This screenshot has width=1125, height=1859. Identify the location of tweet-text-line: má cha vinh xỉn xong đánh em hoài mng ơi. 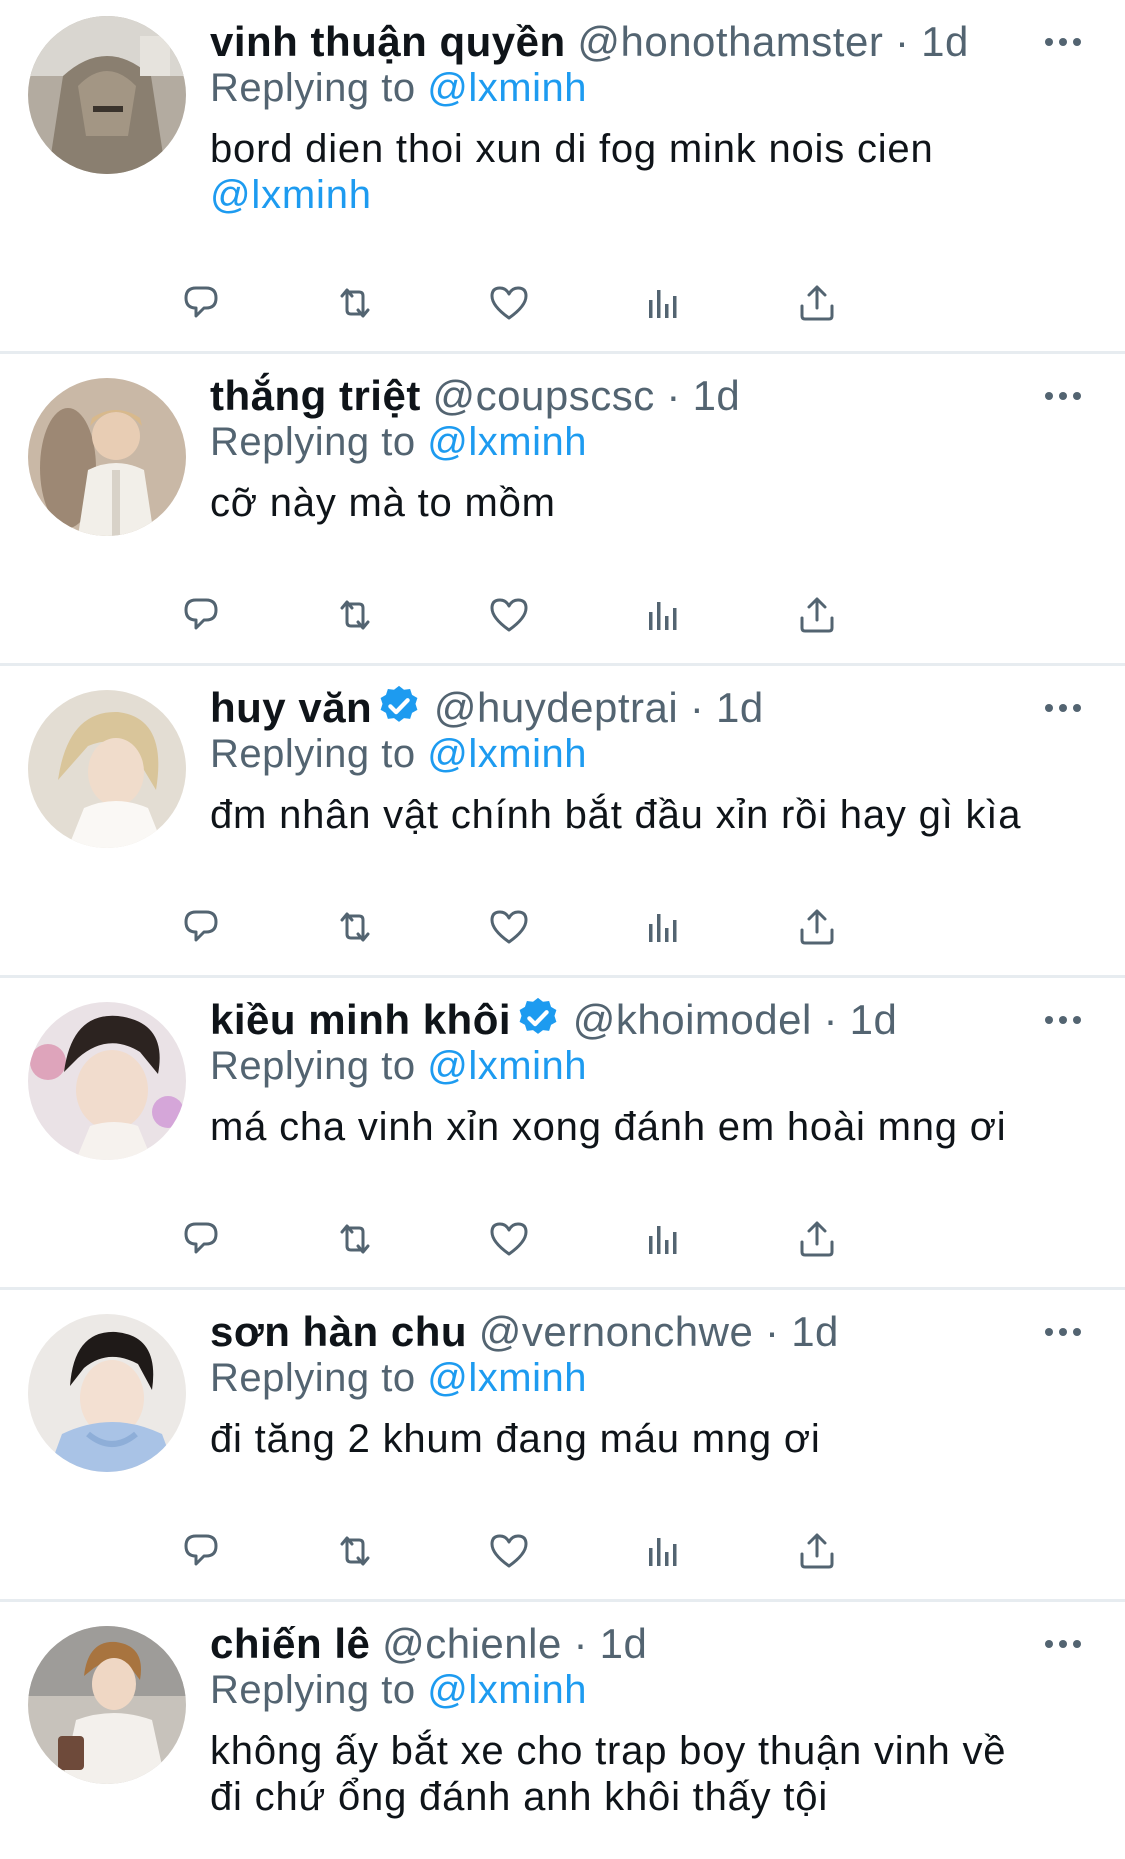
(608, 1127).